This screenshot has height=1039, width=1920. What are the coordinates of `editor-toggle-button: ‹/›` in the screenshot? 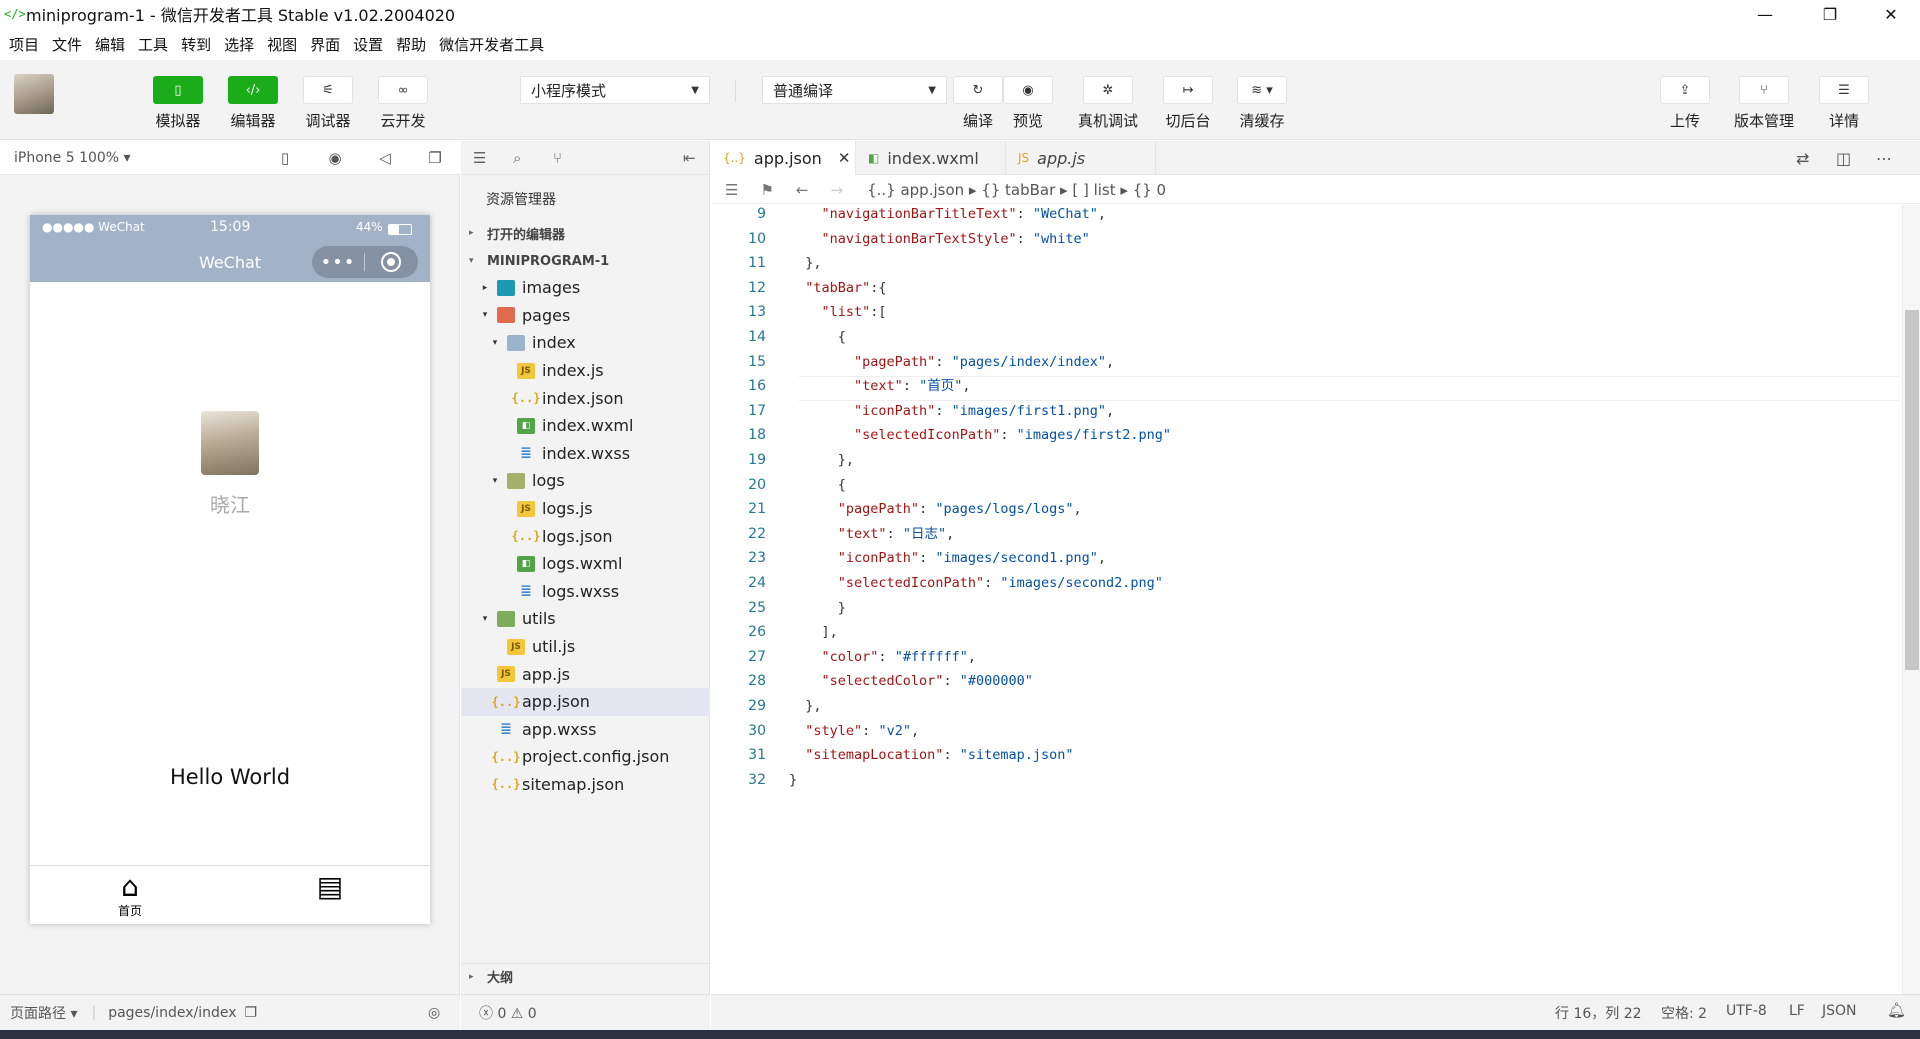 It's located at (253, 90).